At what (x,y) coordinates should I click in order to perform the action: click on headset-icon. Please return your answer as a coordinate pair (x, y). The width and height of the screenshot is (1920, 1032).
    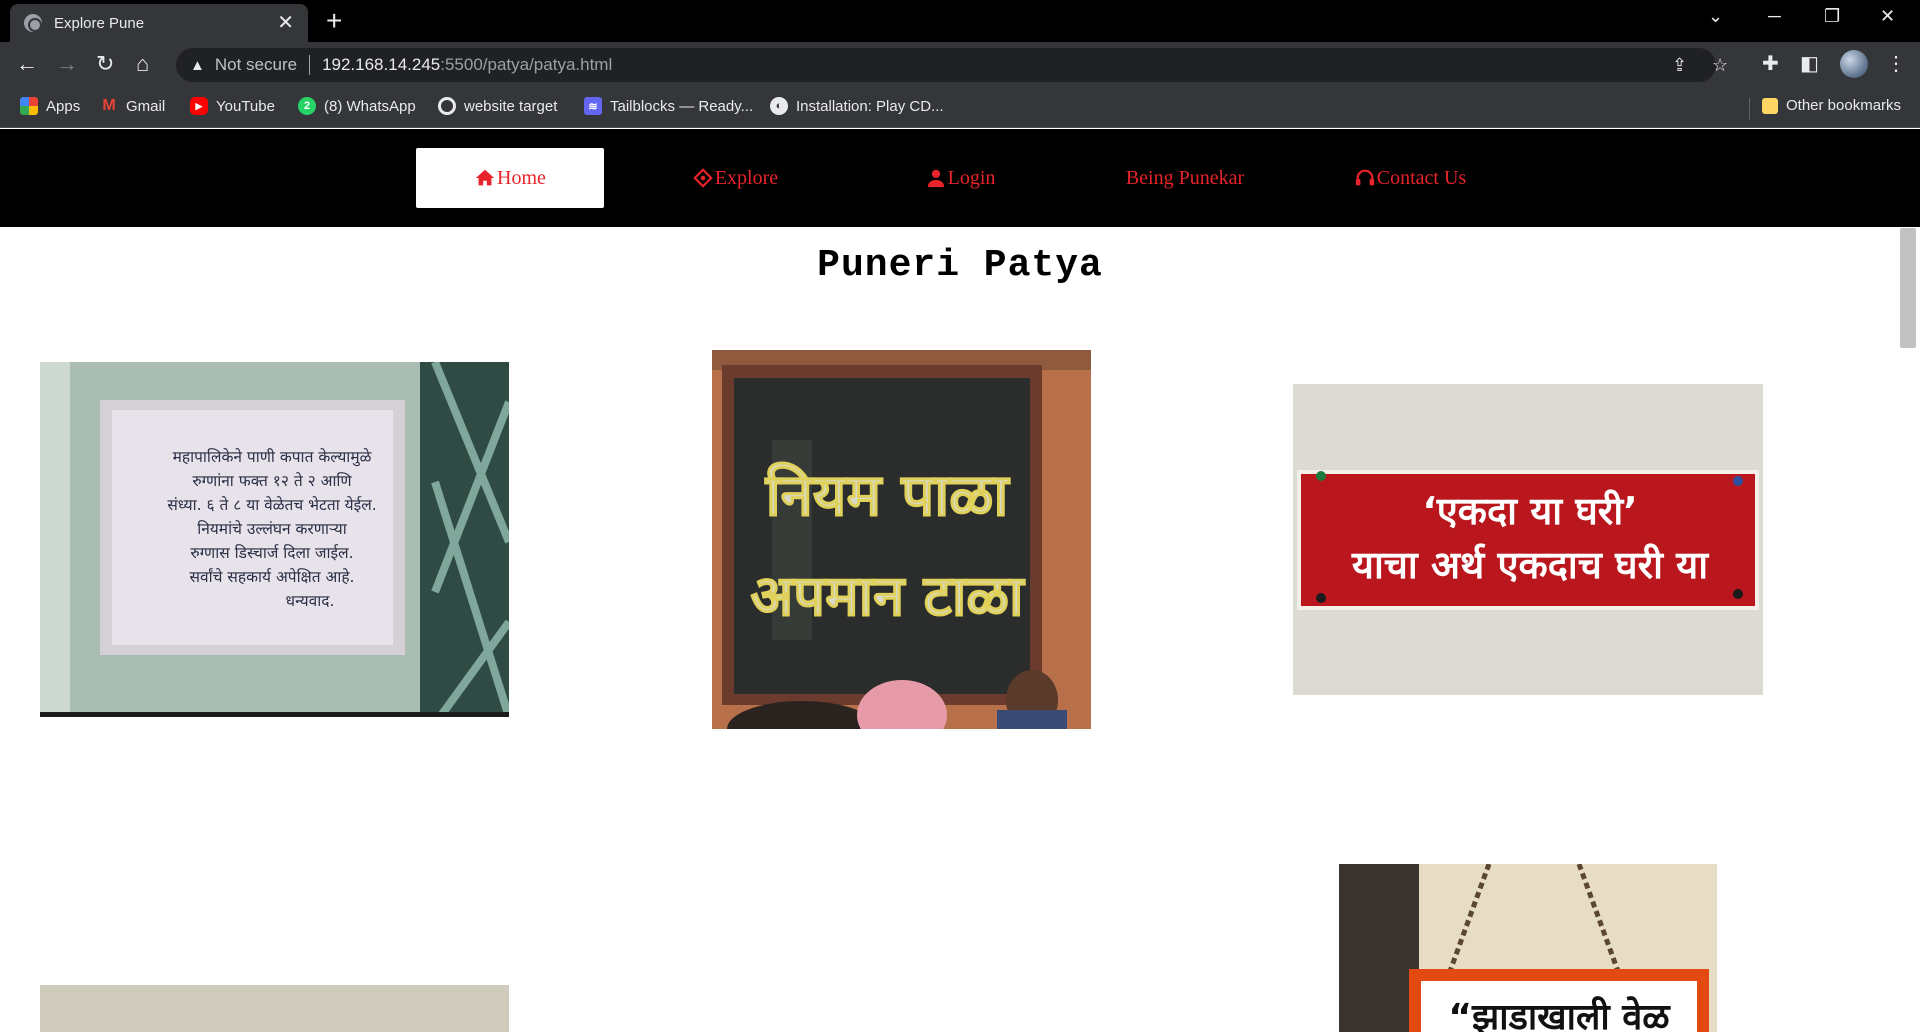
    Looking at the image, I should click on (1364, 177).